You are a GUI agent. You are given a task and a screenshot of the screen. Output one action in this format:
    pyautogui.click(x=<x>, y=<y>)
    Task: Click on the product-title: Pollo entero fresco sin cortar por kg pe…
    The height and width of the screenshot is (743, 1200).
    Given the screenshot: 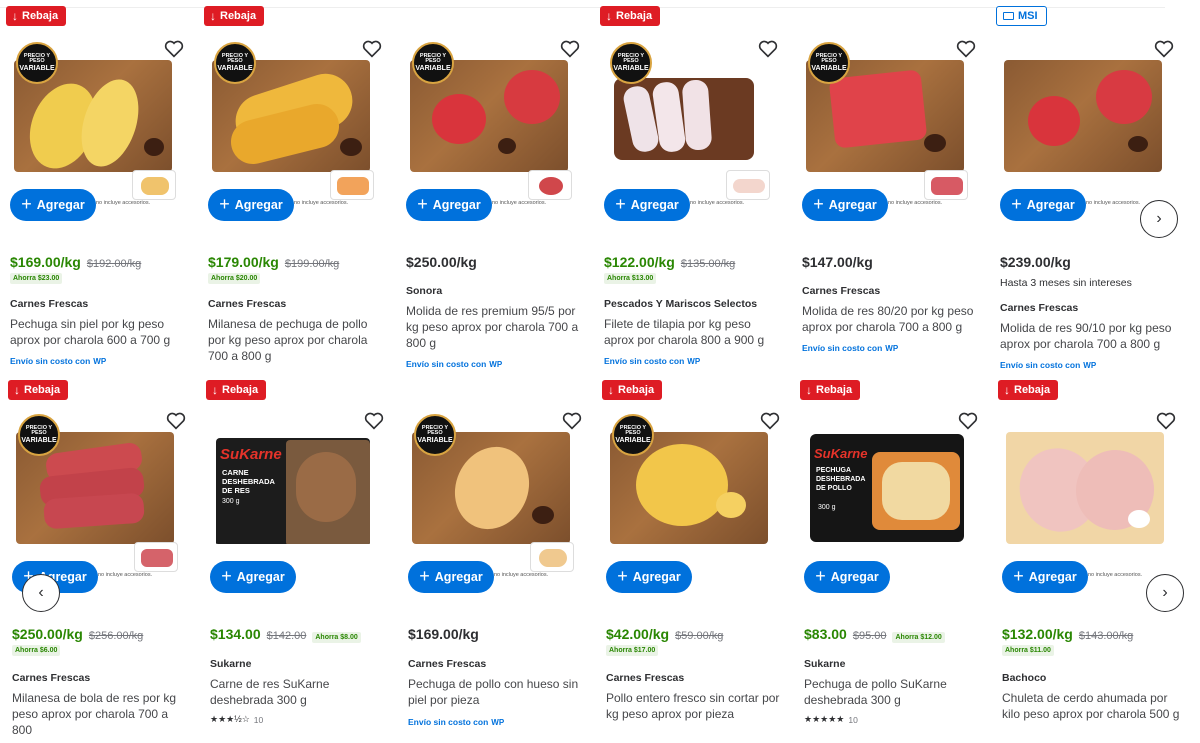 What is the action you would take?
    pyautogui.click(x=695, y=706)
    